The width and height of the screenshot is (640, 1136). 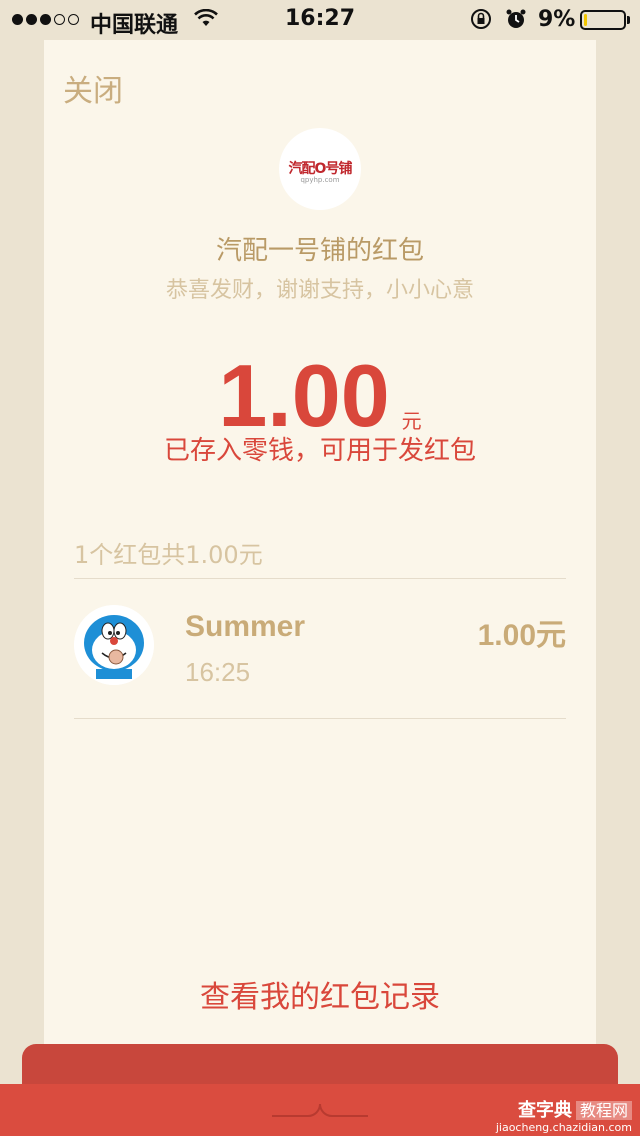 I want to click on packet-summary: 1个红包共1.00元, so click(x=168, y=555).